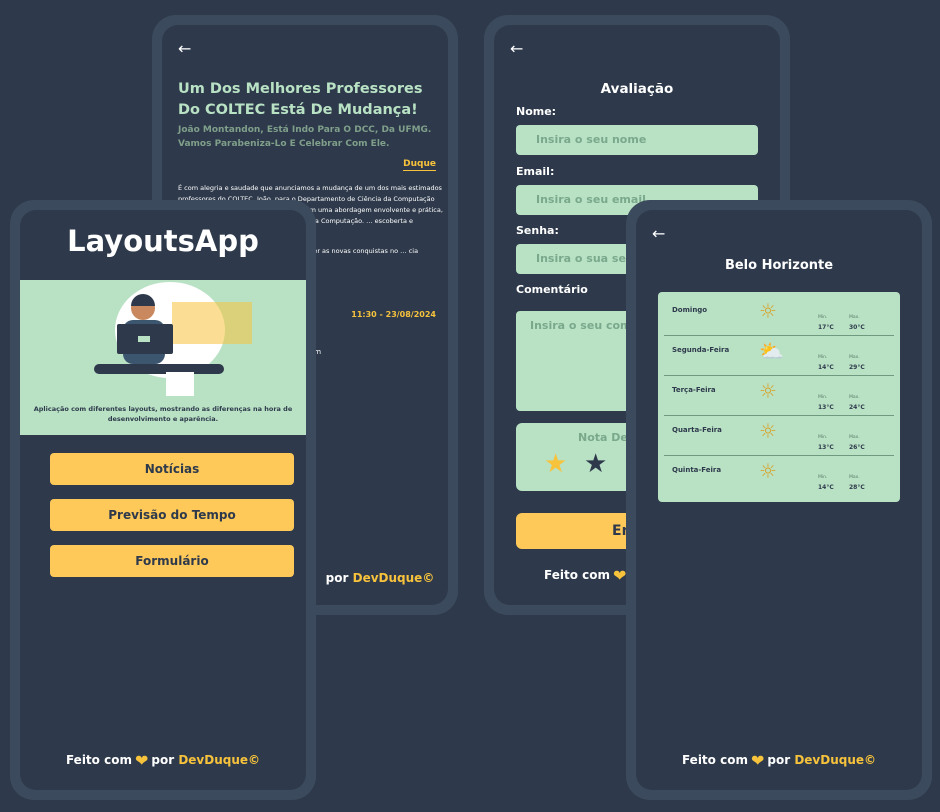 The width and height of the screenshot is (940, 812). Describe the element at coordinates (857, 367) in the screenshot. I see `max-temp: 29°C` at that location.